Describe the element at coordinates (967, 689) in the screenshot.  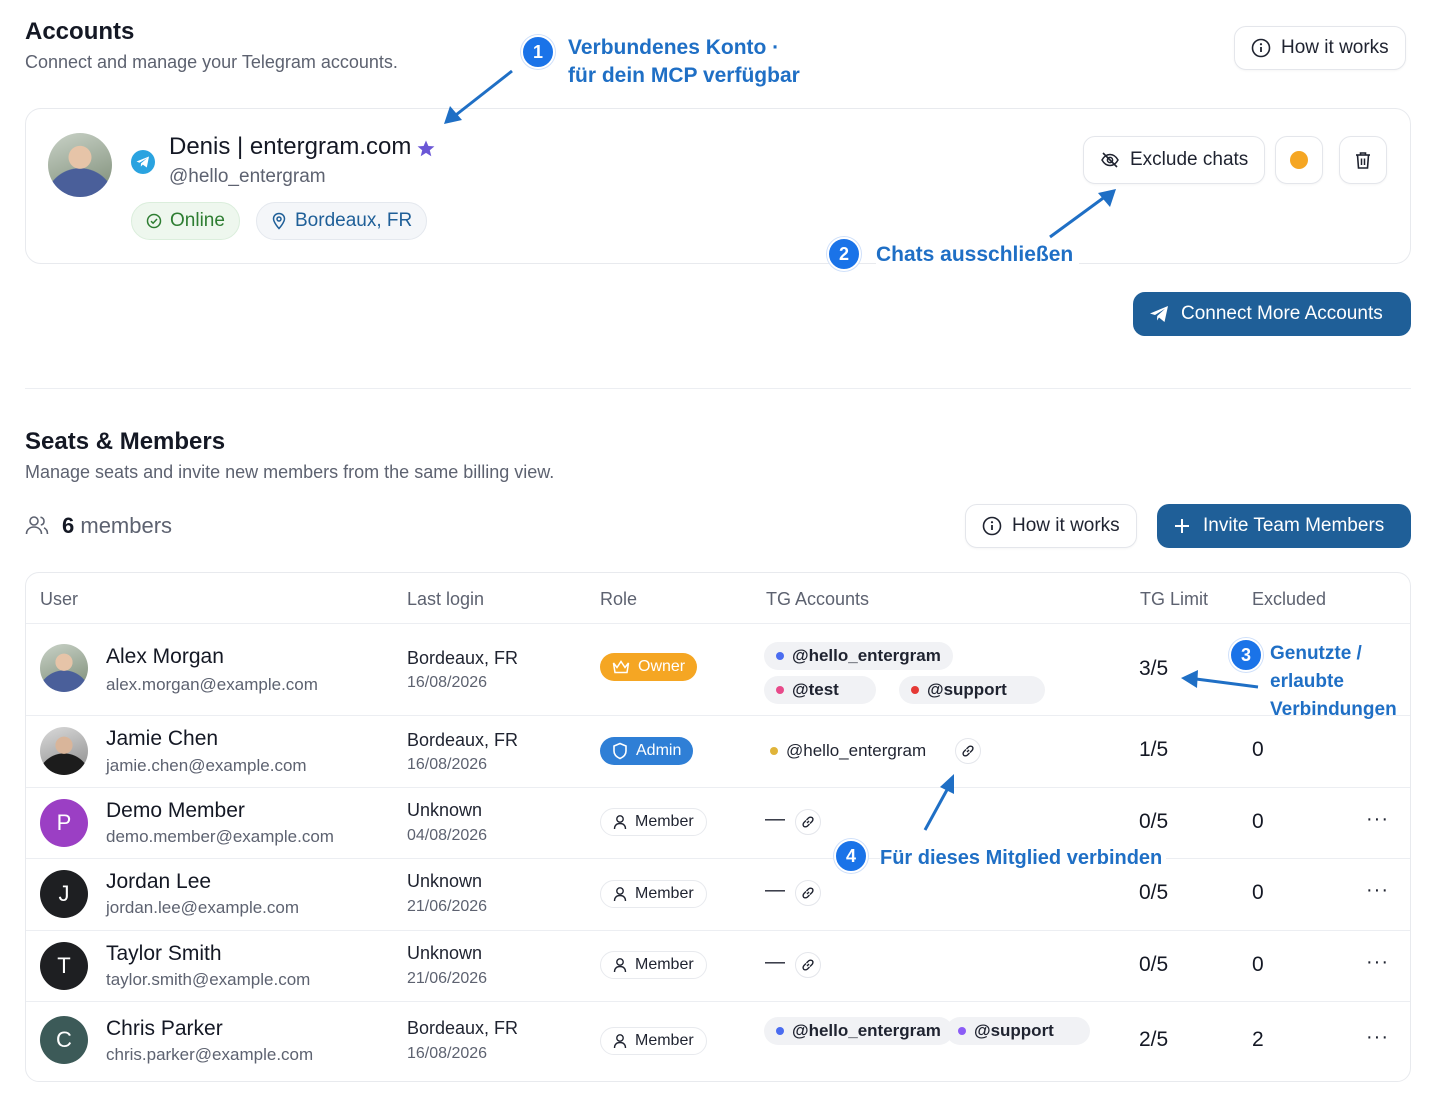
I see `tg-account-handle: @support` at that location.